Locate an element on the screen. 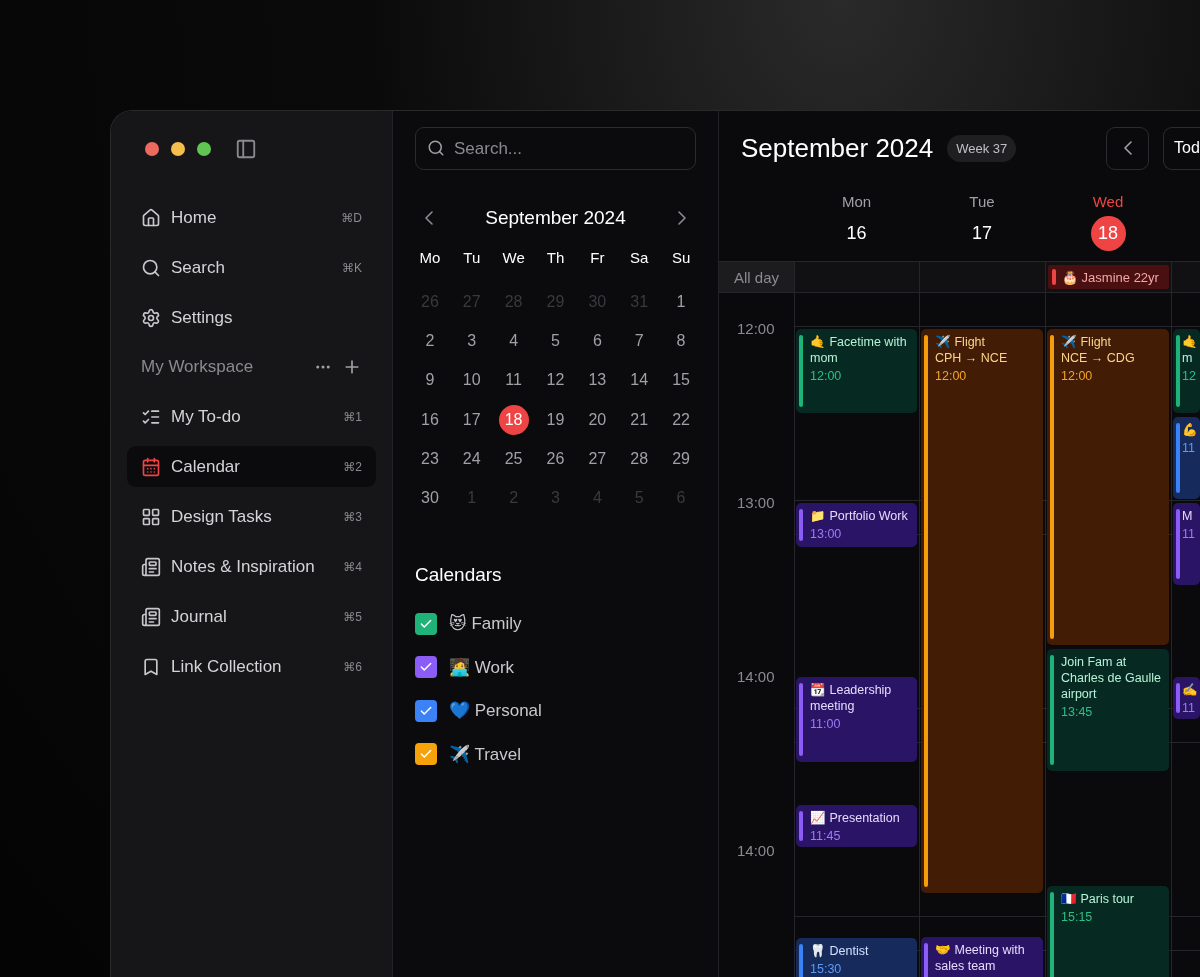  event-card: ✈ Flight NCE → CDG 12:00 is located at coordinates (1108, 487).